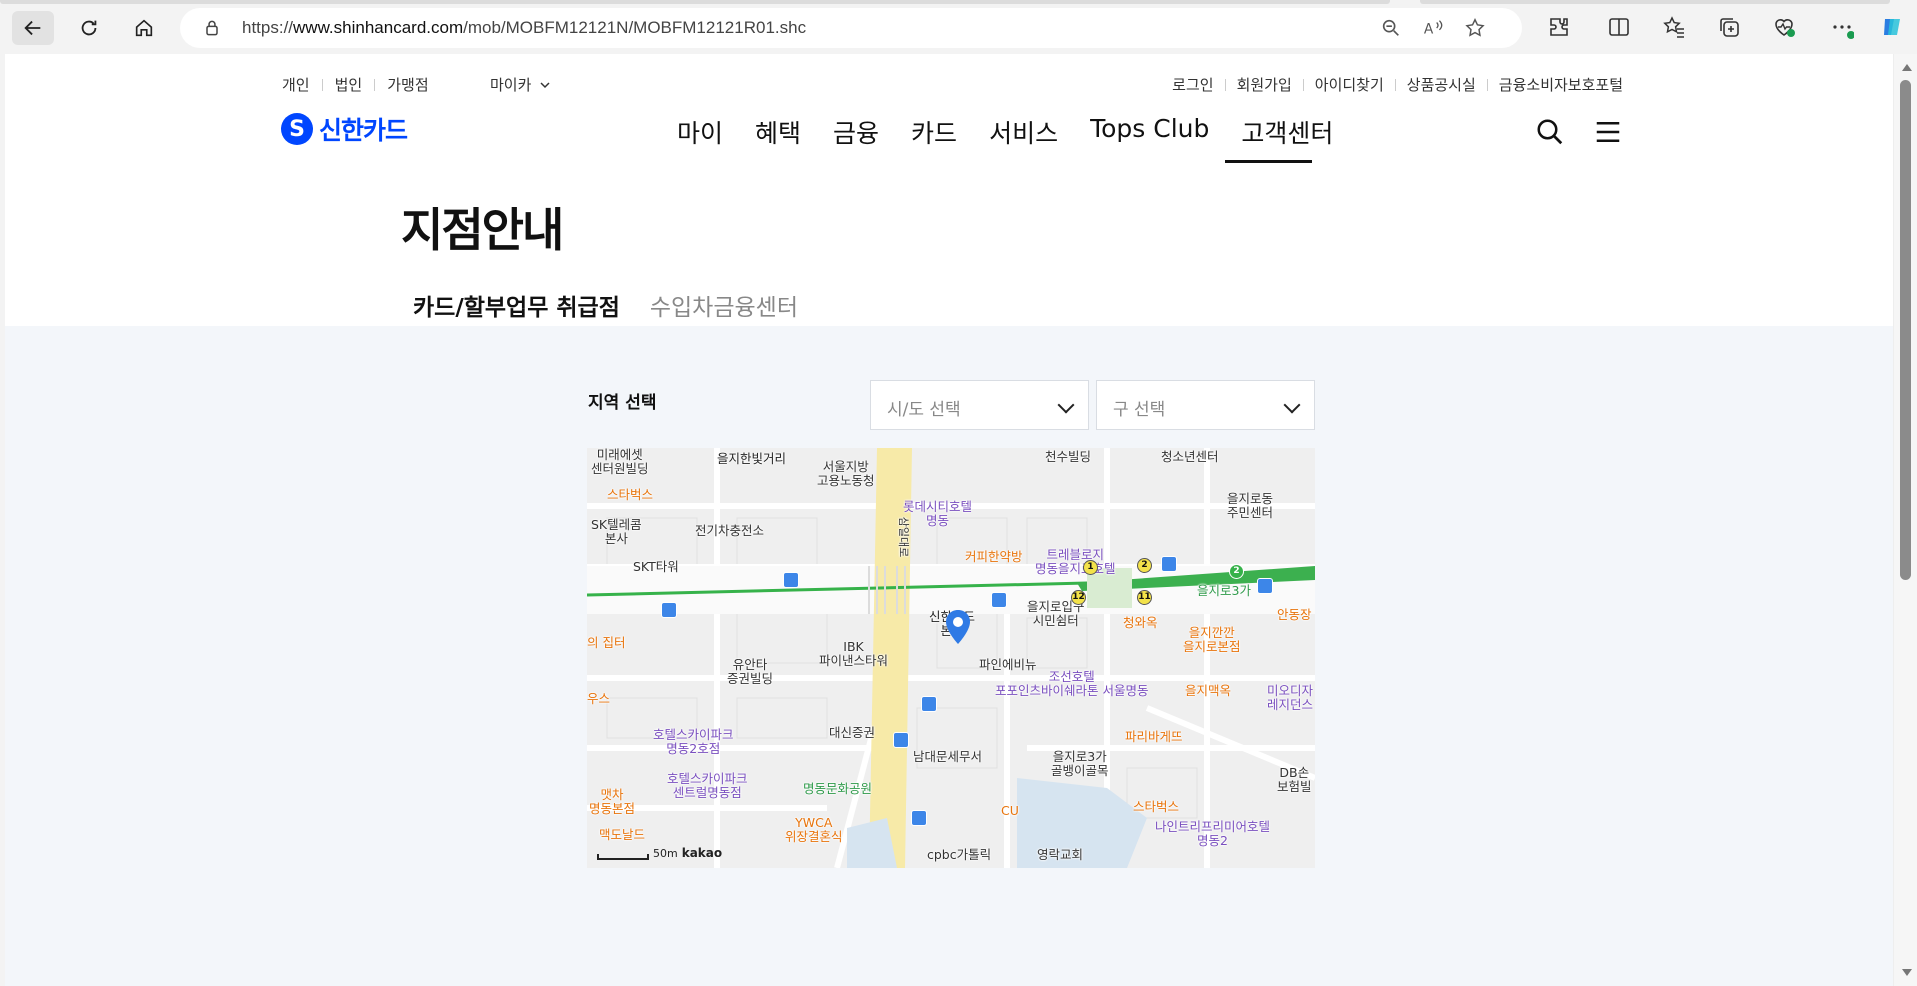 The width and height of the screenshot is (1917, 986). I want to click on lock-icon, so click(212, 28).